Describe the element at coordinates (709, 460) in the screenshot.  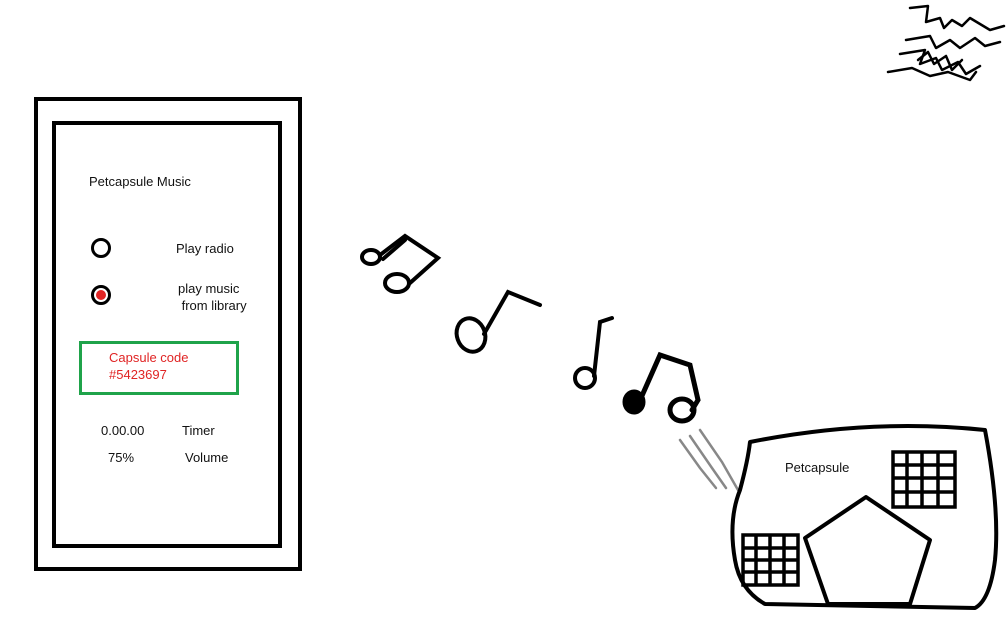
I see `sound-waves` at that location.